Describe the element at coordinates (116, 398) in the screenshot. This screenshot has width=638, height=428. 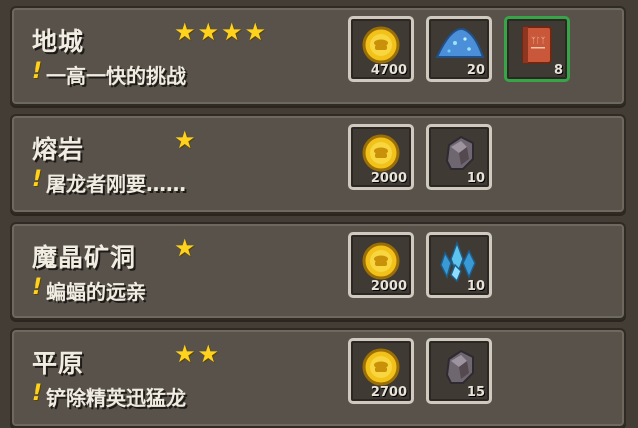
I see `dungeon-description: 铲除精英迅猛龙` at that location.